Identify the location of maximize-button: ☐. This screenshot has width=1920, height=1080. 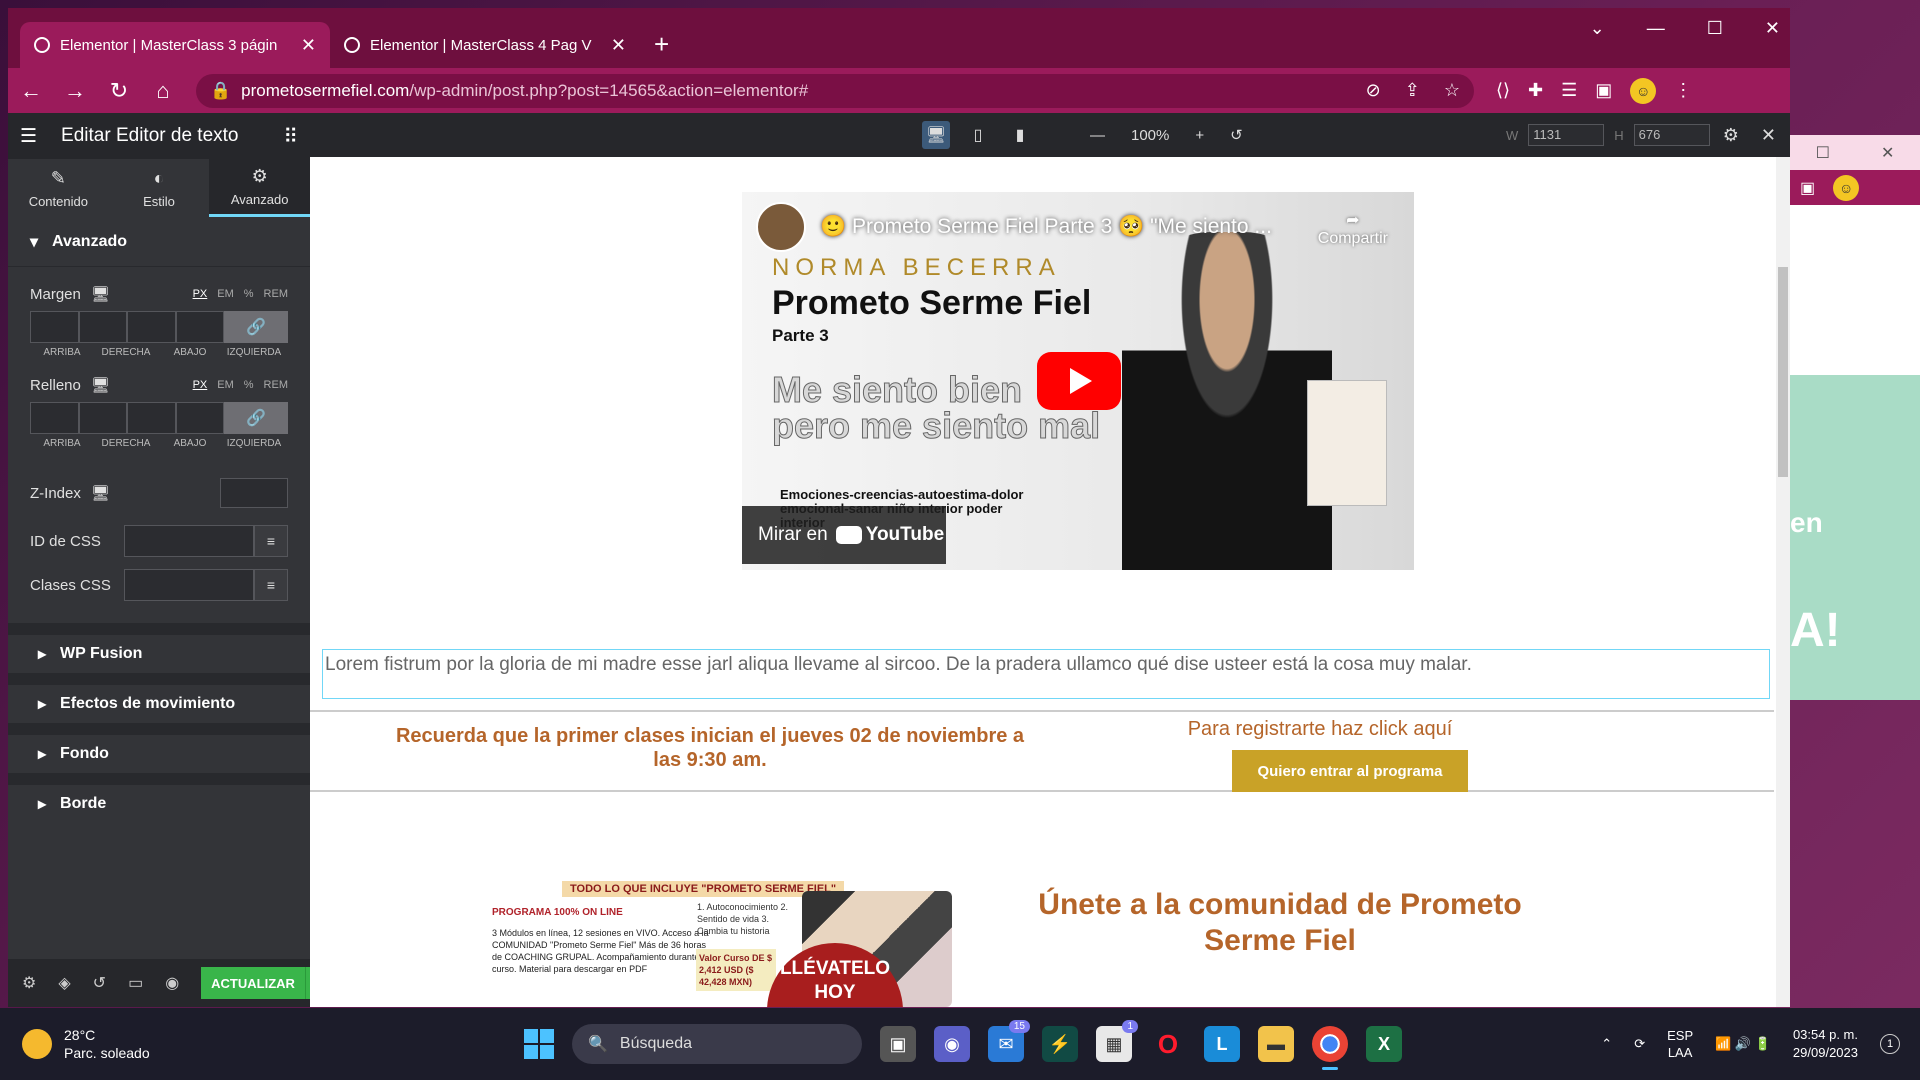
(1715, 28).